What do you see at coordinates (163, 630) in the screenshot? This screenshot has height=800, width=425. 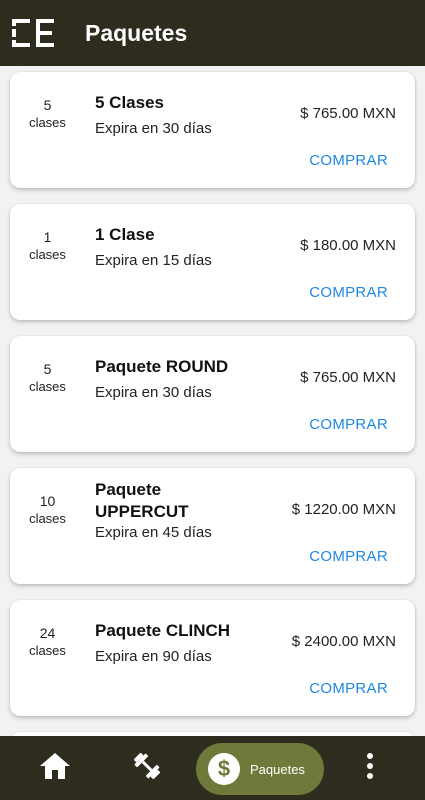 I see `package-name: Paquete CLINCH` at bounding box center [163, 630].